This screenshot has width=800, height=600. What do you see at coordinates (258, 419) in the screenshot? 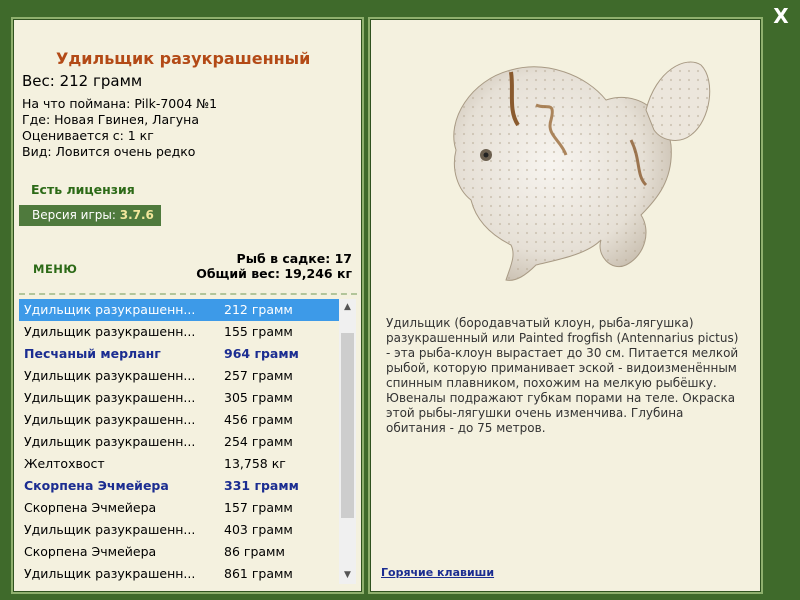
I see `catch-item-weight: 456 грамм` at bounding box center [258, 419].